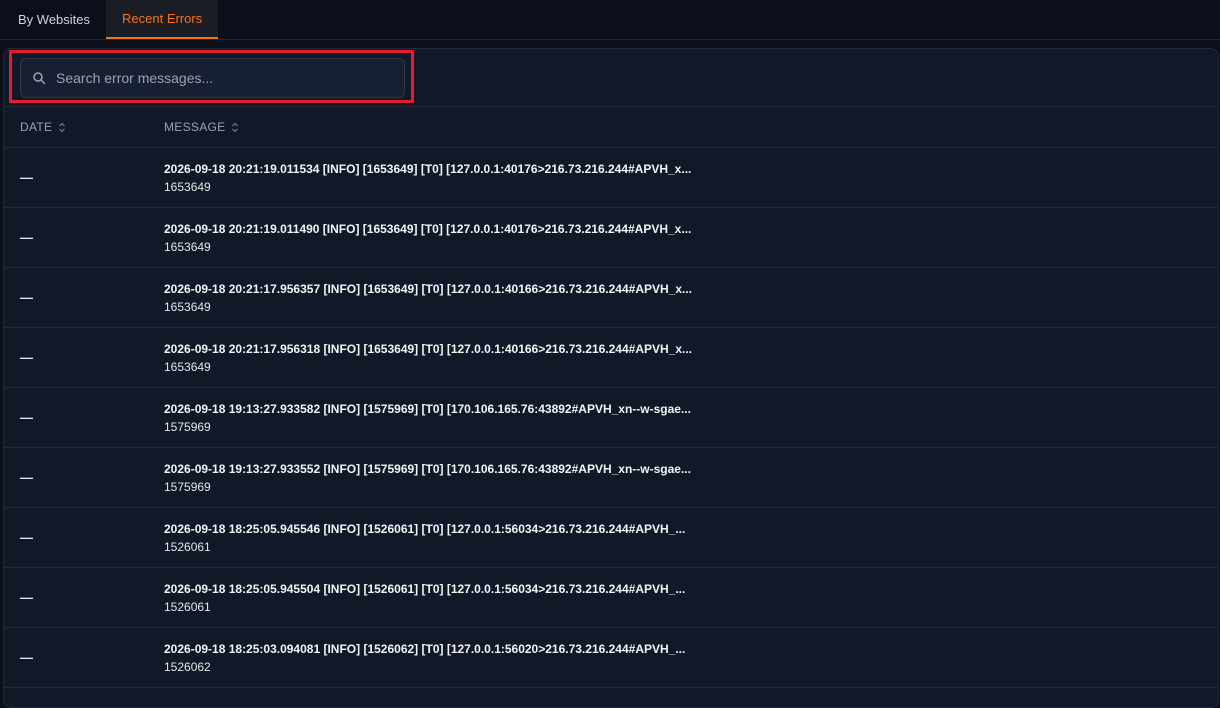 Image resolution: width=1220 pixels, height=708 pixels. What do you see at coordinates (53, 19) in the screenshot?
I see `tab-by-websites: By Websites` at bounding box center [53, 19].